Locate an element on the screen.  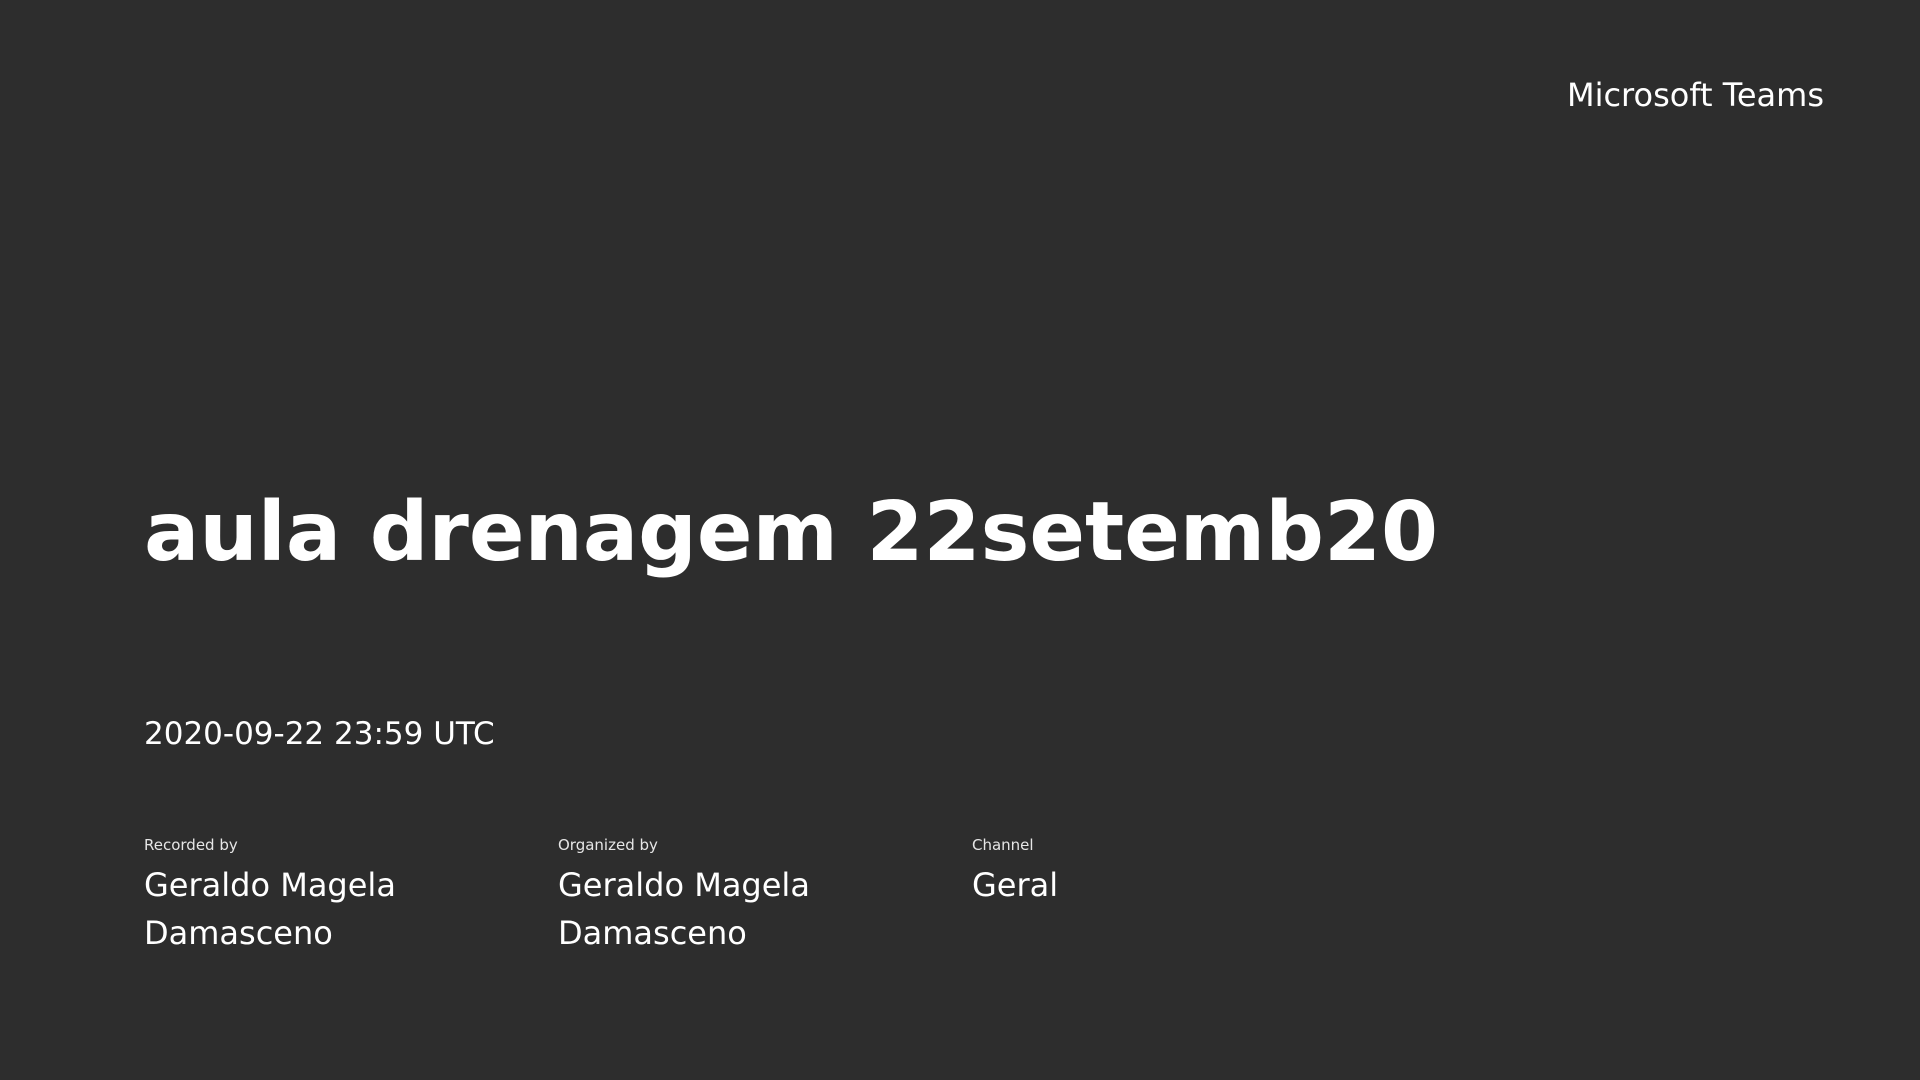
recorded-by-value: Geraldo Magela Damasceno is located at coordinates (270, 909).